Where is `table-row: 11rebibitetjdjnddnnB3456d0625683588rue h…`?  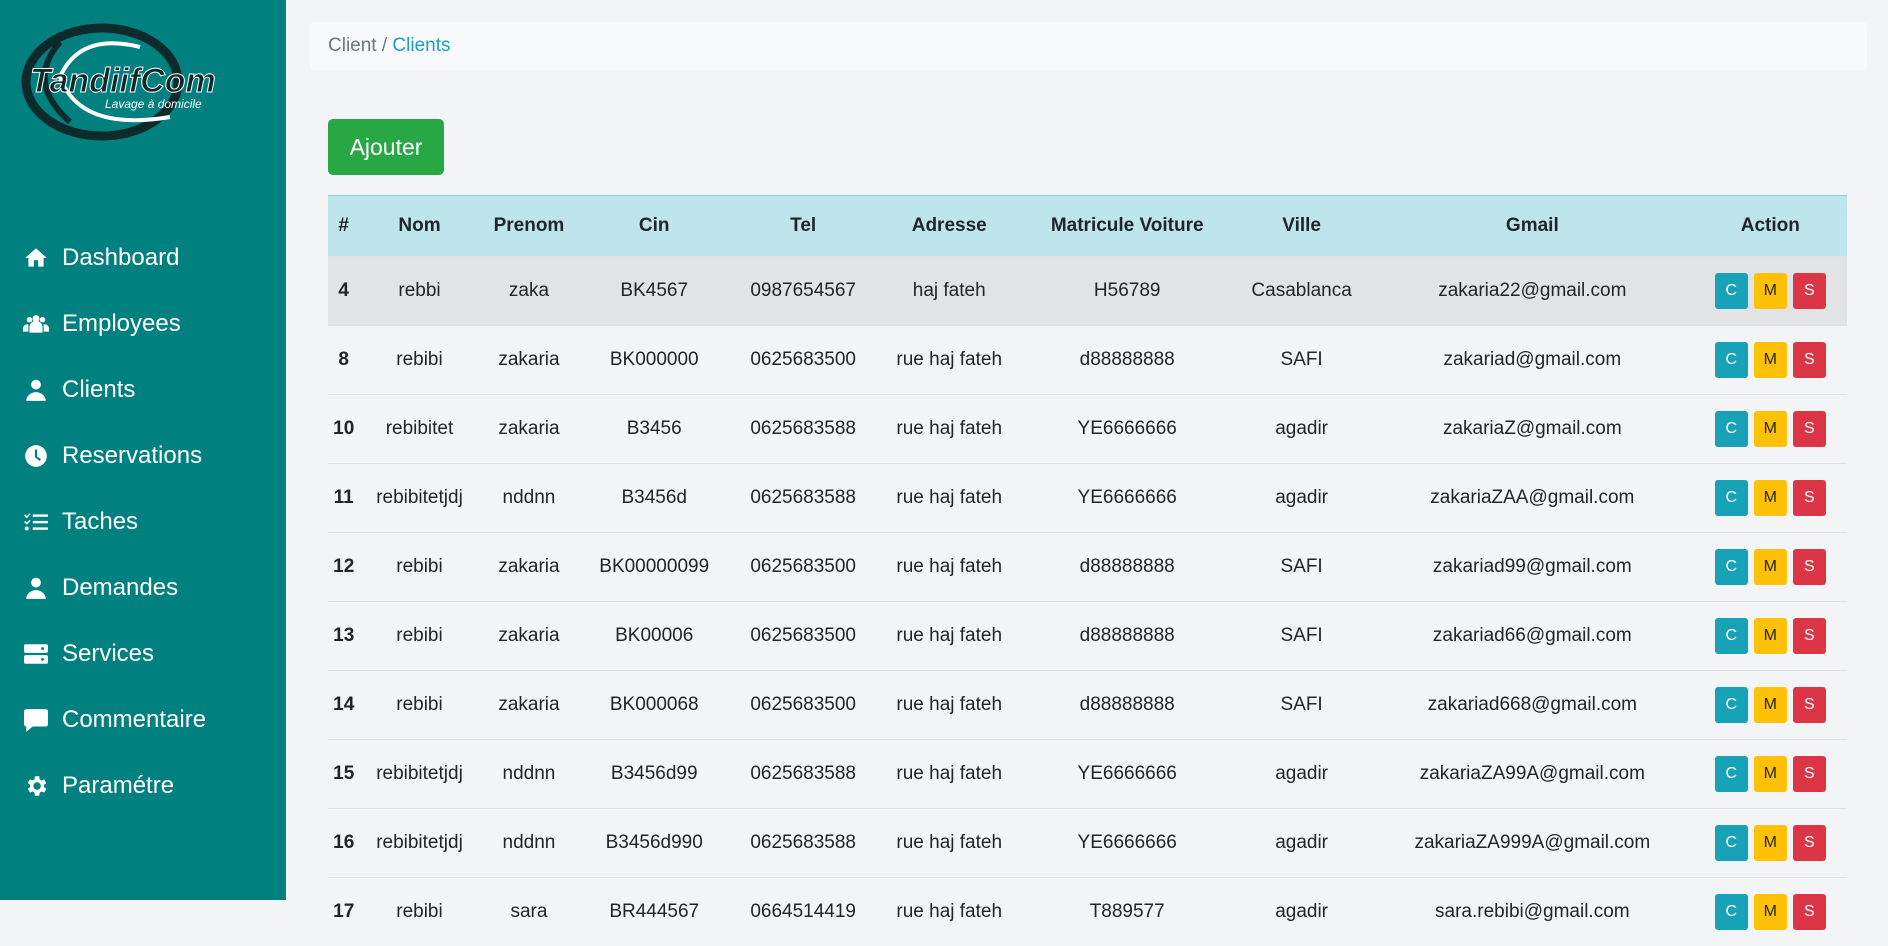
table-row: 11rebibitetjdjnddnnB3456d0625683588rue h… is located at coordinates (1087, 498).